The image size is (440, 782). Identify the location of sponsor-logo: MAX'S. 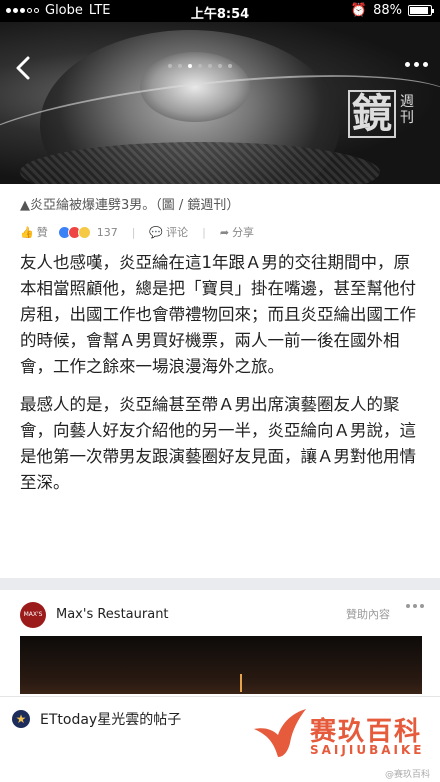
(33, 615).